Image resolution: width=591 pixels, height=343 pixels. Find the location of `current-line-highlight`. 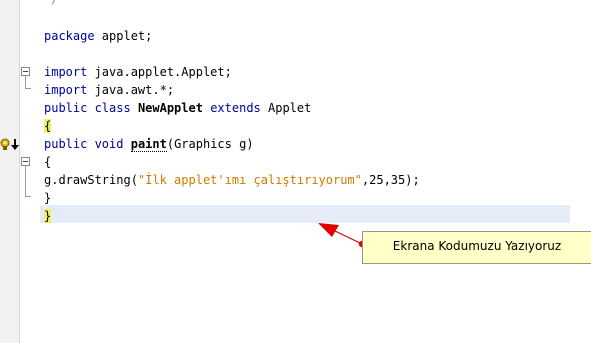

current-line-highlight is located at coordinates (305, 214).